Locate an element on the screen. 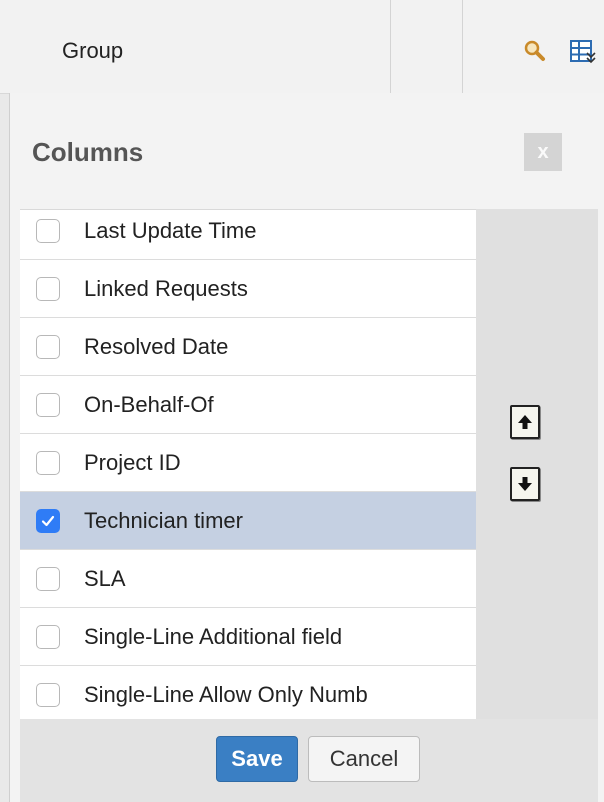 Image resolution: width=604 pixels, height=802 pixels. list-item: On-Behalf-Of is located at coordinates (248, 405).